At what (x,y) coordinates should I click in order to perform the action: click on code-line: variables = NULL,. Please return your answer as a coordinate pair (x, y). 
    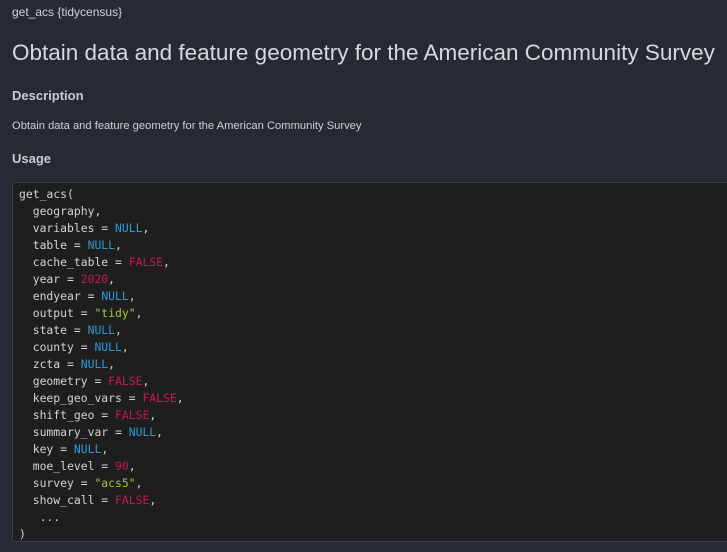
    Looking at the image, I should click on (91, 228).